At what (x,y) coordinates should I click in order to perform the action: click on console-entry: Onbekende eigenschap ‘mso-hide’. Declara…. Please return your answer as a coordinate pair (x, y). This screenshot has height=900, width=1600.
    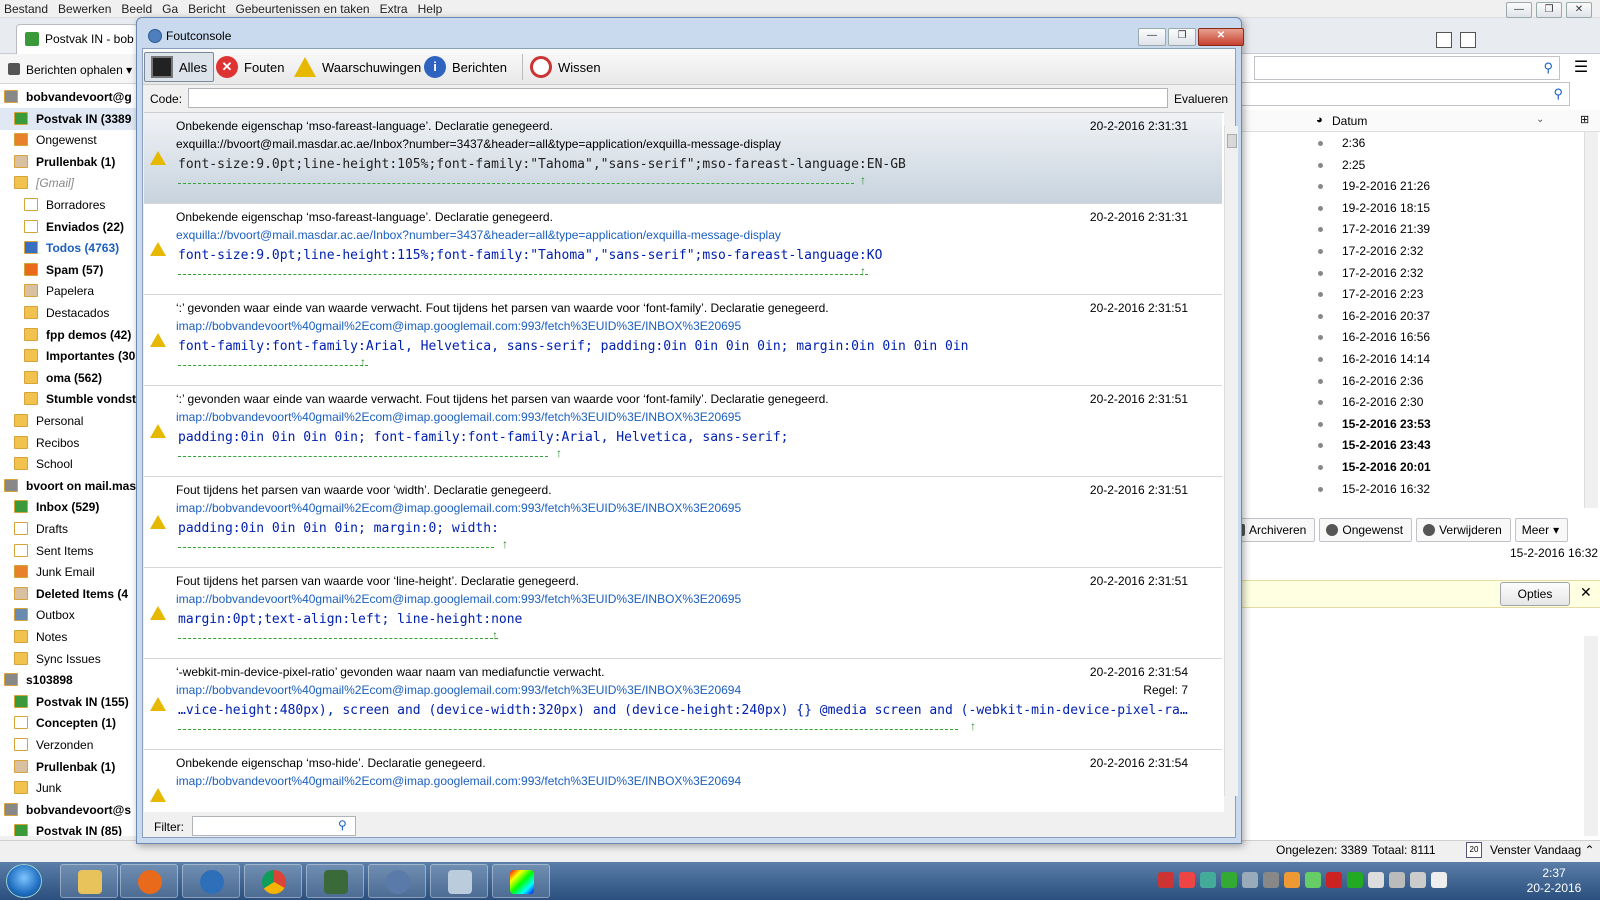
    Looking at the image, I should click on (683, 781).